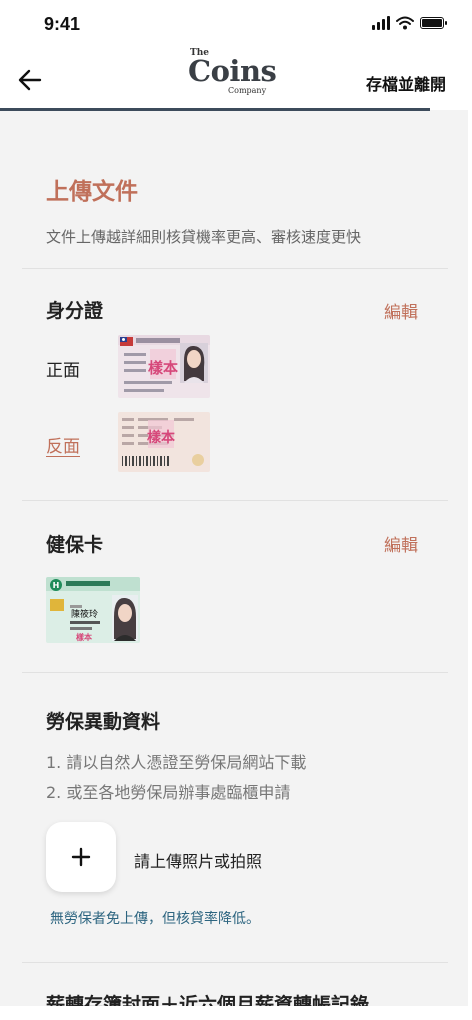 The image size is (472, 1020). I want to click on status-icons, so click(409, 23).